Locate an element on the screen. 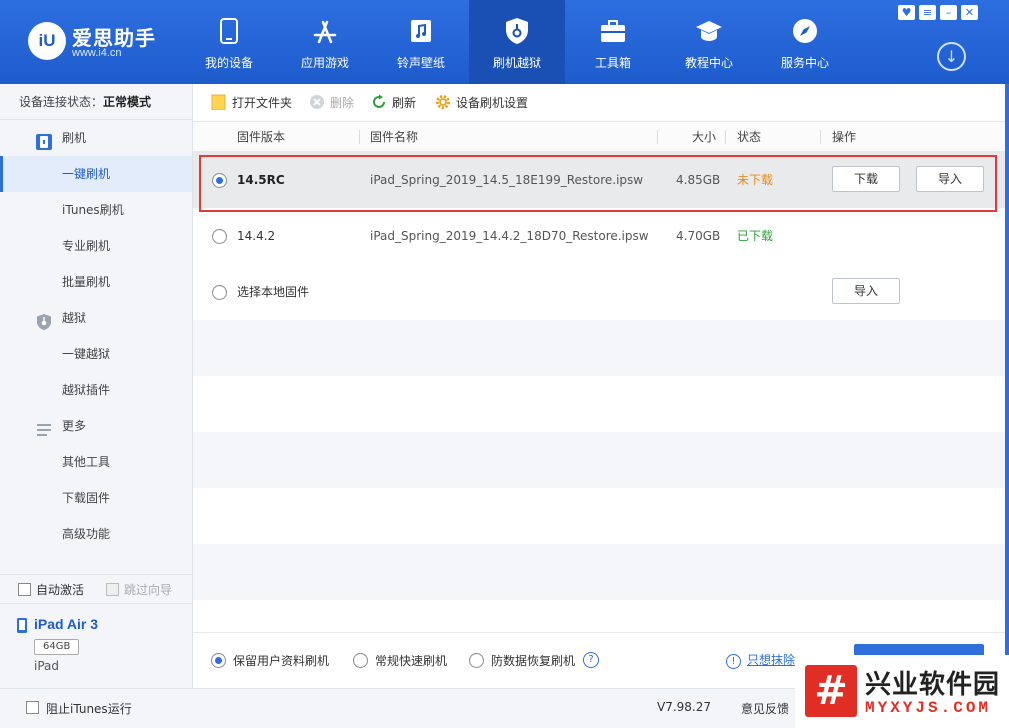 The height and width of the screenshot is (728, 1009). col-action: 操作 is located at coordinates (844, 137).